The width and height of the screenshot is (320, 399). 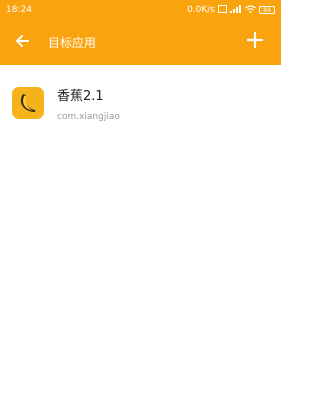 I want to click on list-item: 香蕉2.1 com.xiangjiao, so click(x=140, y=103).